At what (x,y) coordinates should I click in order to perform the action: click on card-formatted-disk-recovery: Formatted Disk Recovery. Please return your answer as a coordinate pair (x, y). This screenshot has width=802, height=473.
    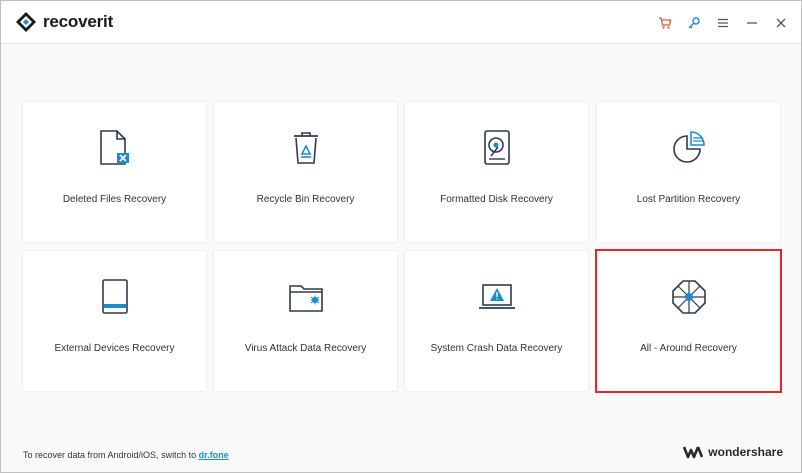
    Looking at the image, I should click on (496, 172).